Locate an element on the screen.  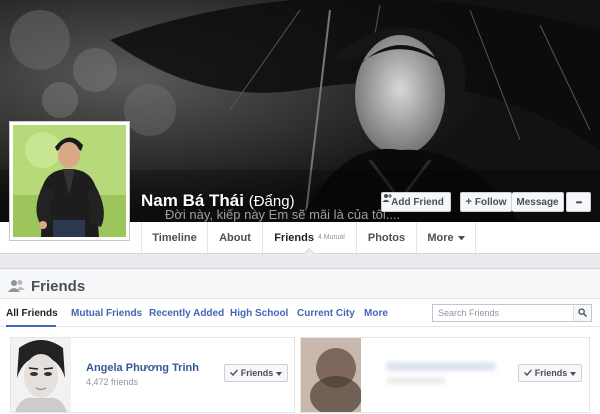
active-filter-underline is located at coordinates (31, 326).